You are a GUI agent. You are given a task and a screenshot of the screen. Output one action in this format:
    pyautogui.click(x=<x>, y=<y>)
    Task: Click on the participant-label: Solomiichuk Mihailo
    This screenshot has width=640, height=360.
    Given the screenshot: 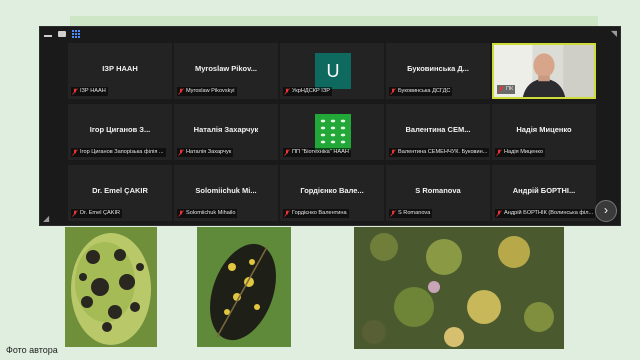 What is the action you would take?
    pyautogui.click(x=207, y=213)
    